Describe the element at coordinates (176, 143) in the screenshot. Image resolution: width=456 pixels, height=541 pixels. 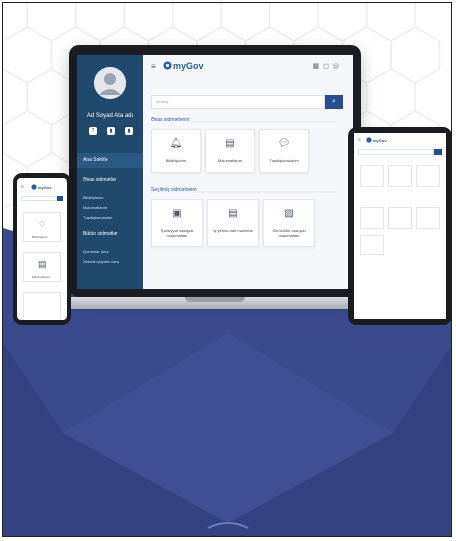
I see `bell-icon: 🔔︎` at that location.